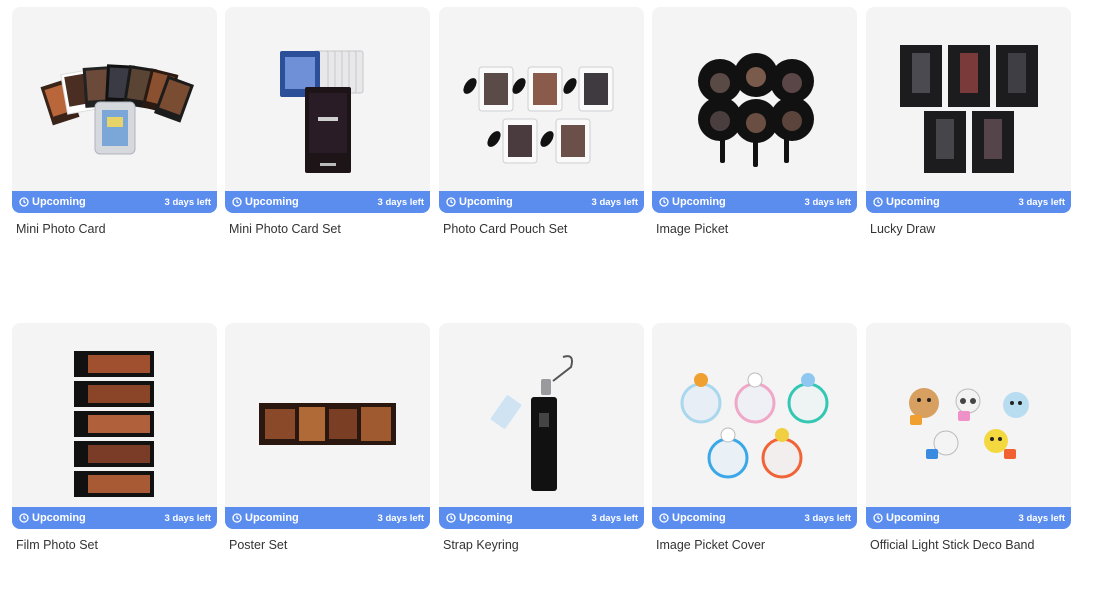 The height and width of the screenshot is (591, 1097). Describe the element at coordinates (322, 111) in the screenshot. I see `photo-card-set-box-image` at that location.